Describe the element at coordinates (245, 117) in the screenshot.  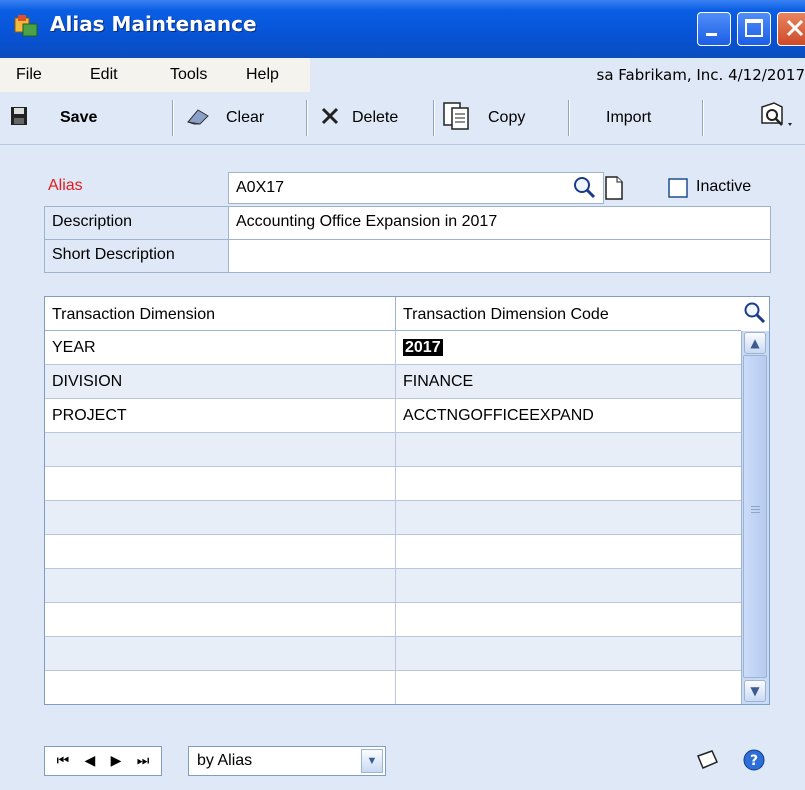
I see `clear-label: Clear` at that location.